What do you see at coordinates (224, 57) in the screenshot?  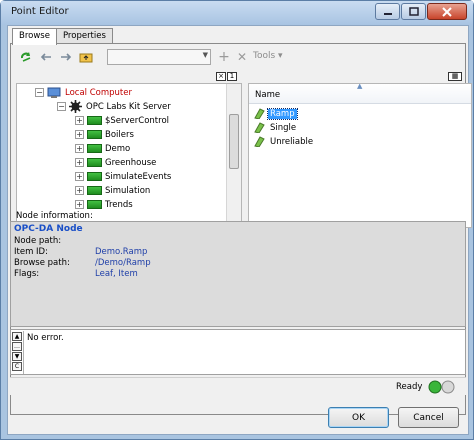 I see `add-icon: +` at bounding box center [224, 57].